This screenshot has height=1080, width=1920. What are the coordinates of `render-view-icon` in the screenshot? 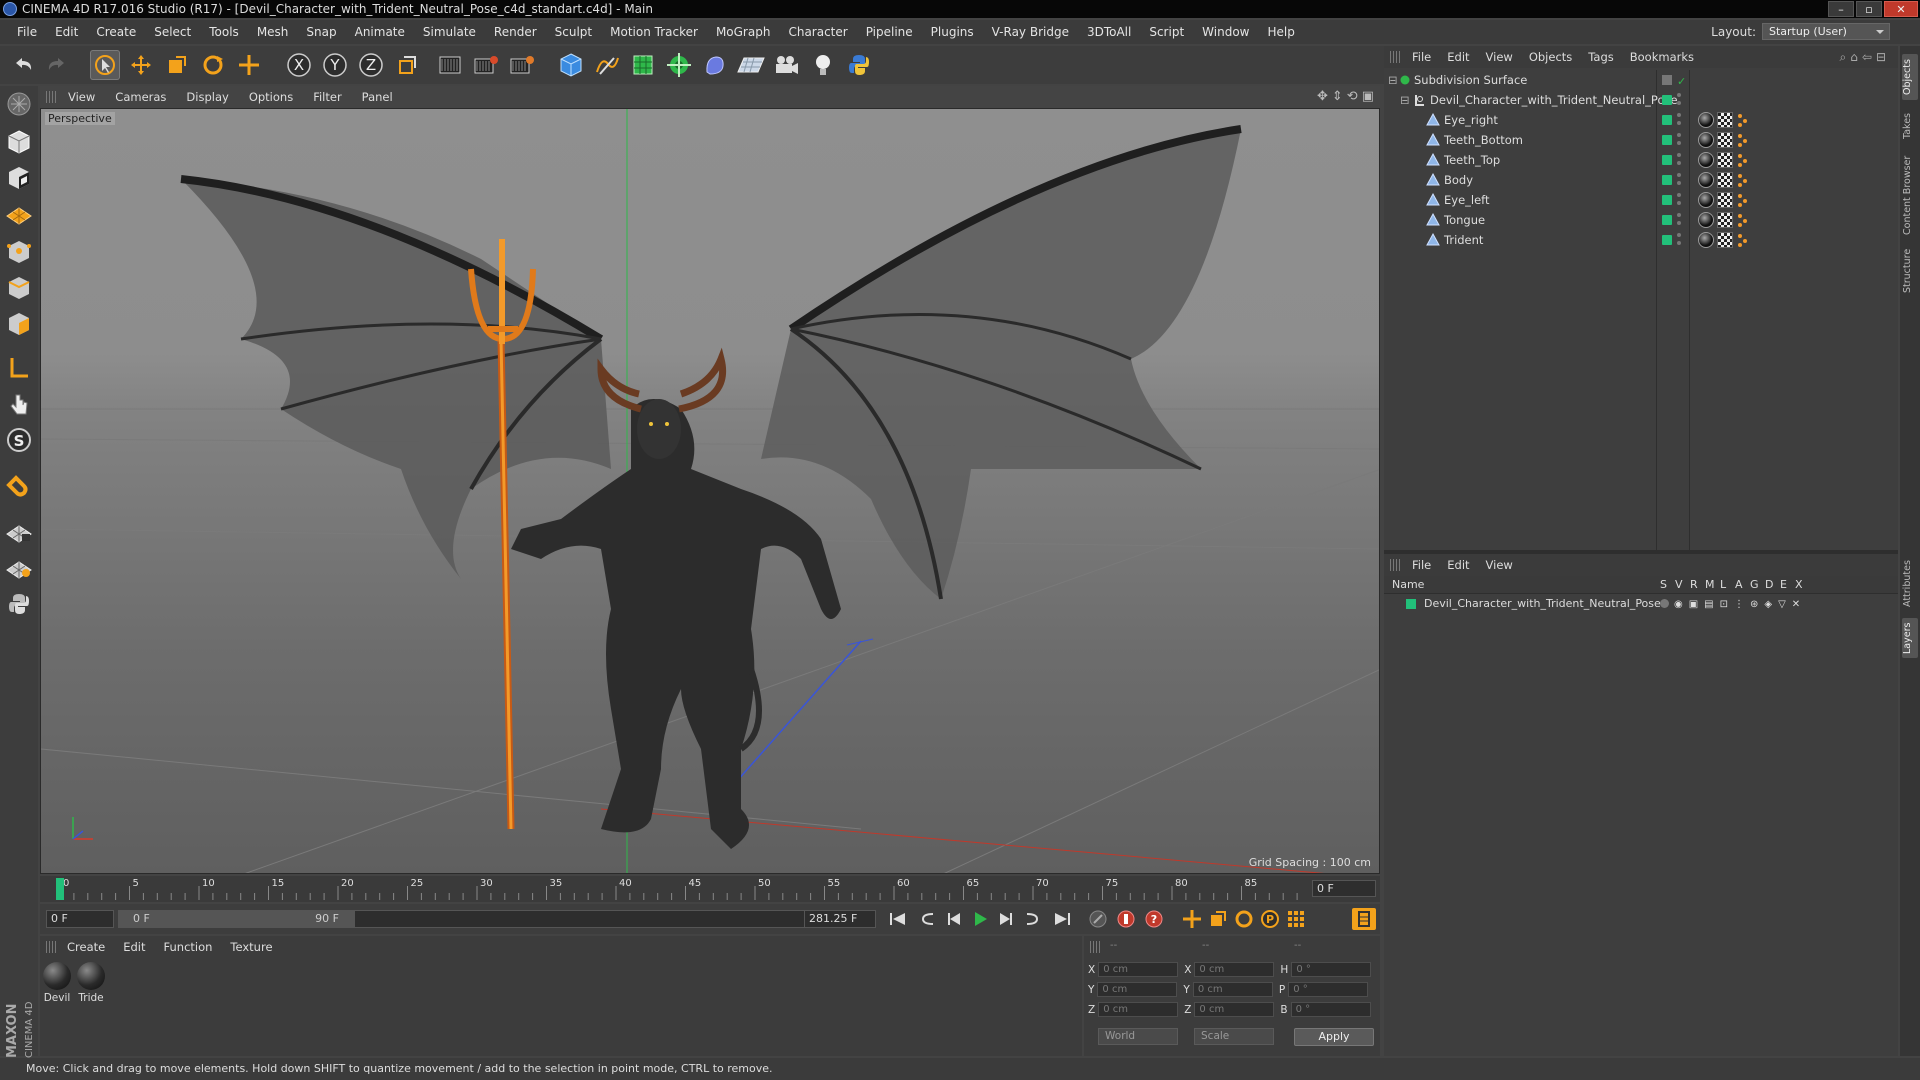 It's located at (451, 65).